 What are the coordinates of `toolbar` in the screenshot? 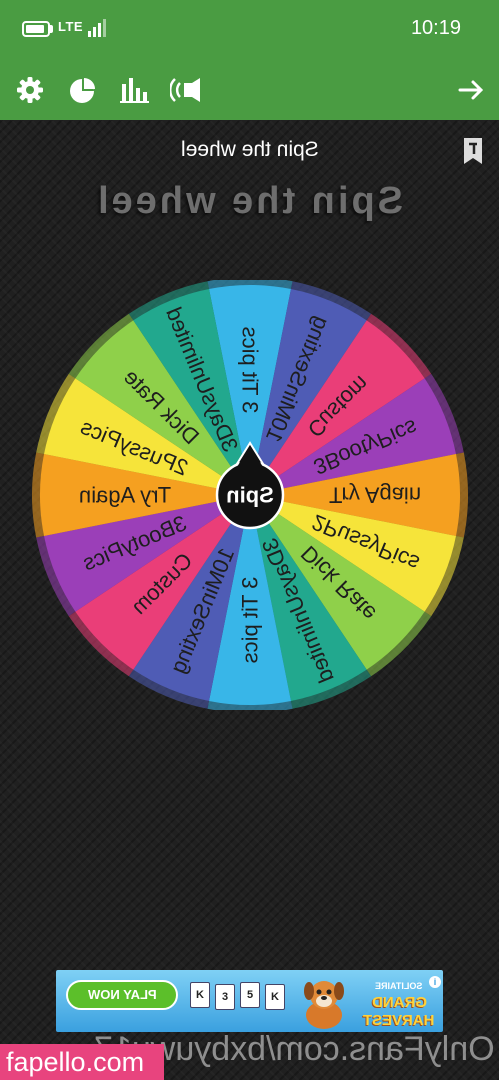 It's located at (249, 90).